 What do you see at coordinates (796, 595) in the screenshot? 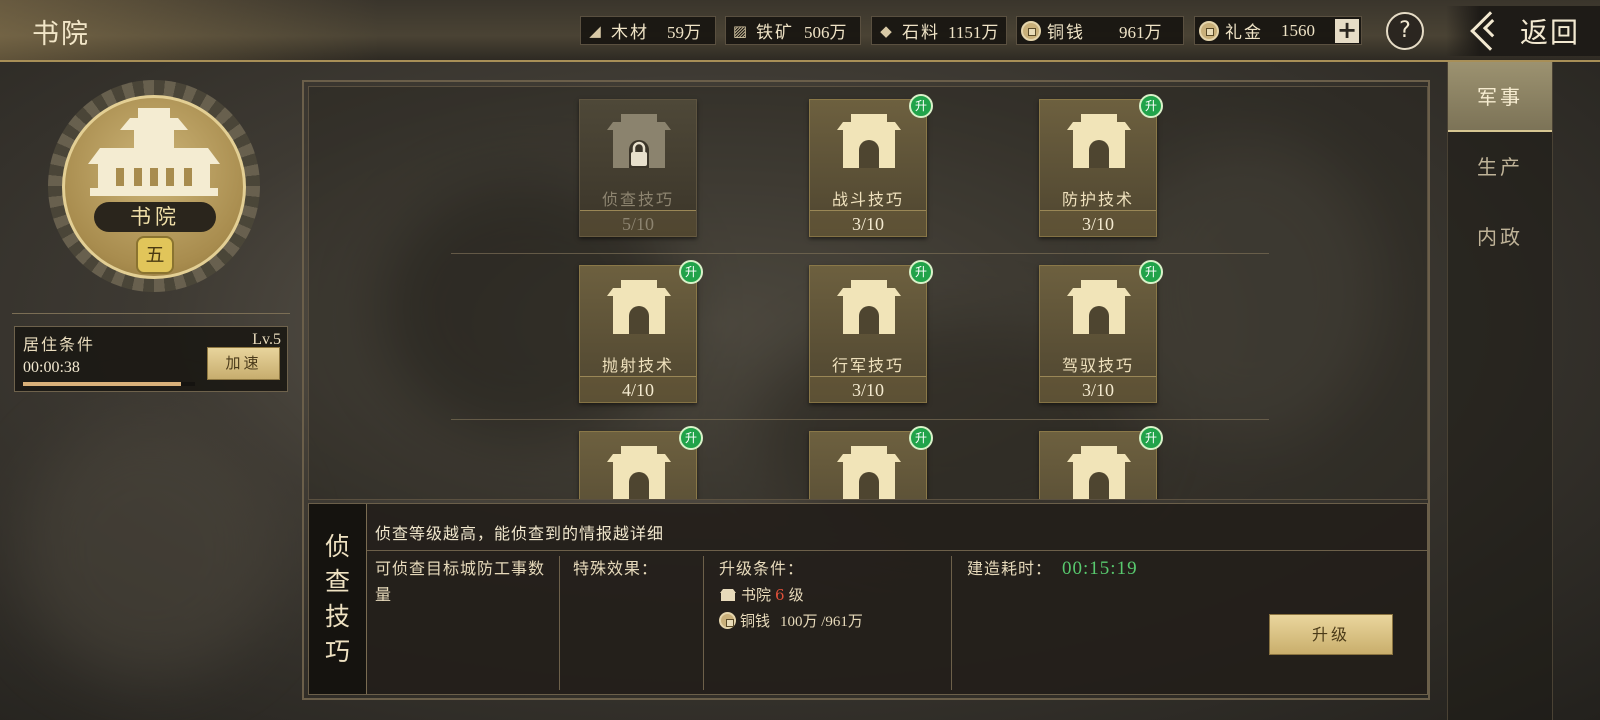
I see `req-building-suffix: 级` at bounding box center [796, 595].